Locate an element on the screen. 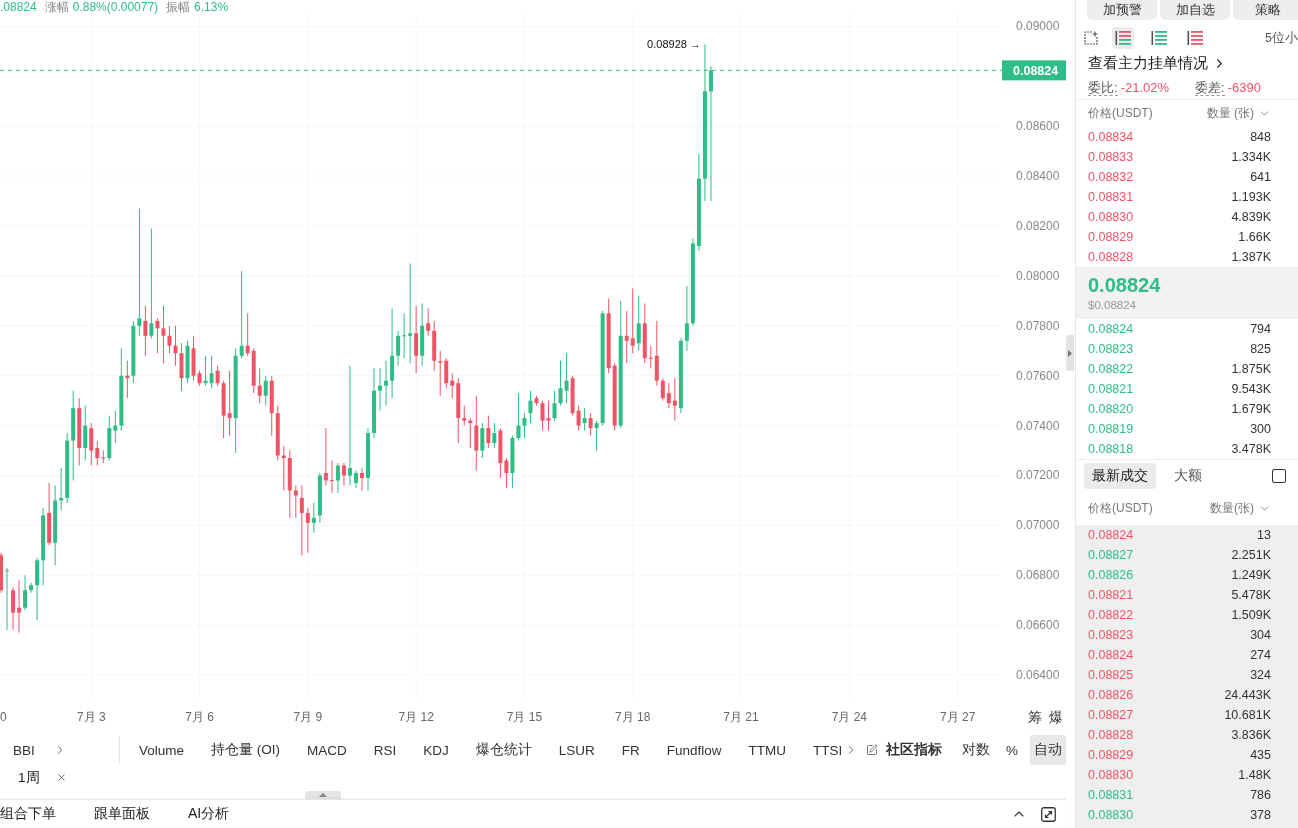 The height and width of the screenshot is (828, 1298). current-price-tag: 0.08824 is located at coordinates (1034, 70).